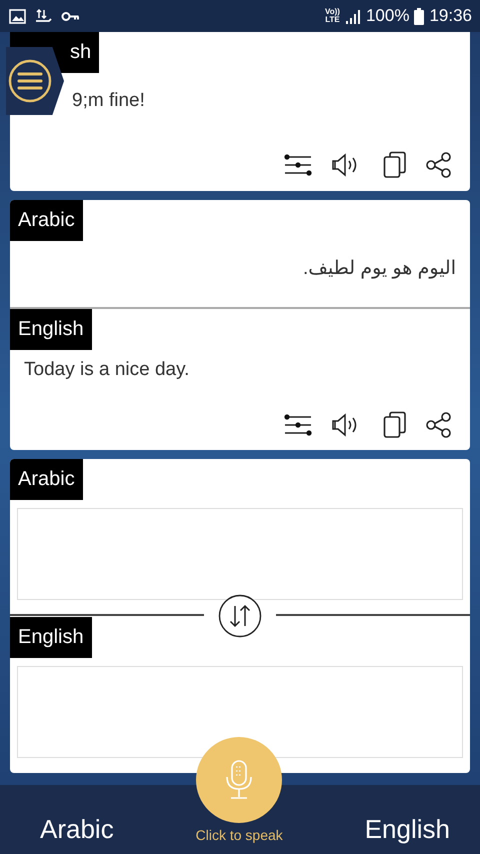 This screenshot has width=480, height=854. Describe the element at coordinates (17, 16) in the screenshot. I see `image-icon` at that location.